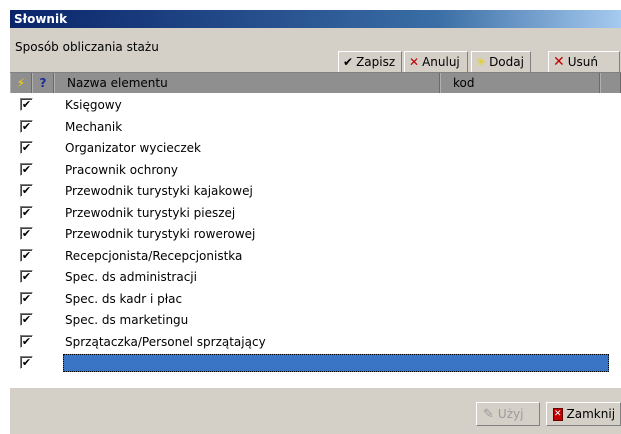 This screenshot has height=434, width=621. What do you see at coordinates (591, 414) in the screenshot?
I see `close-button-label: Zamknij` at bounding box center [591, 414].